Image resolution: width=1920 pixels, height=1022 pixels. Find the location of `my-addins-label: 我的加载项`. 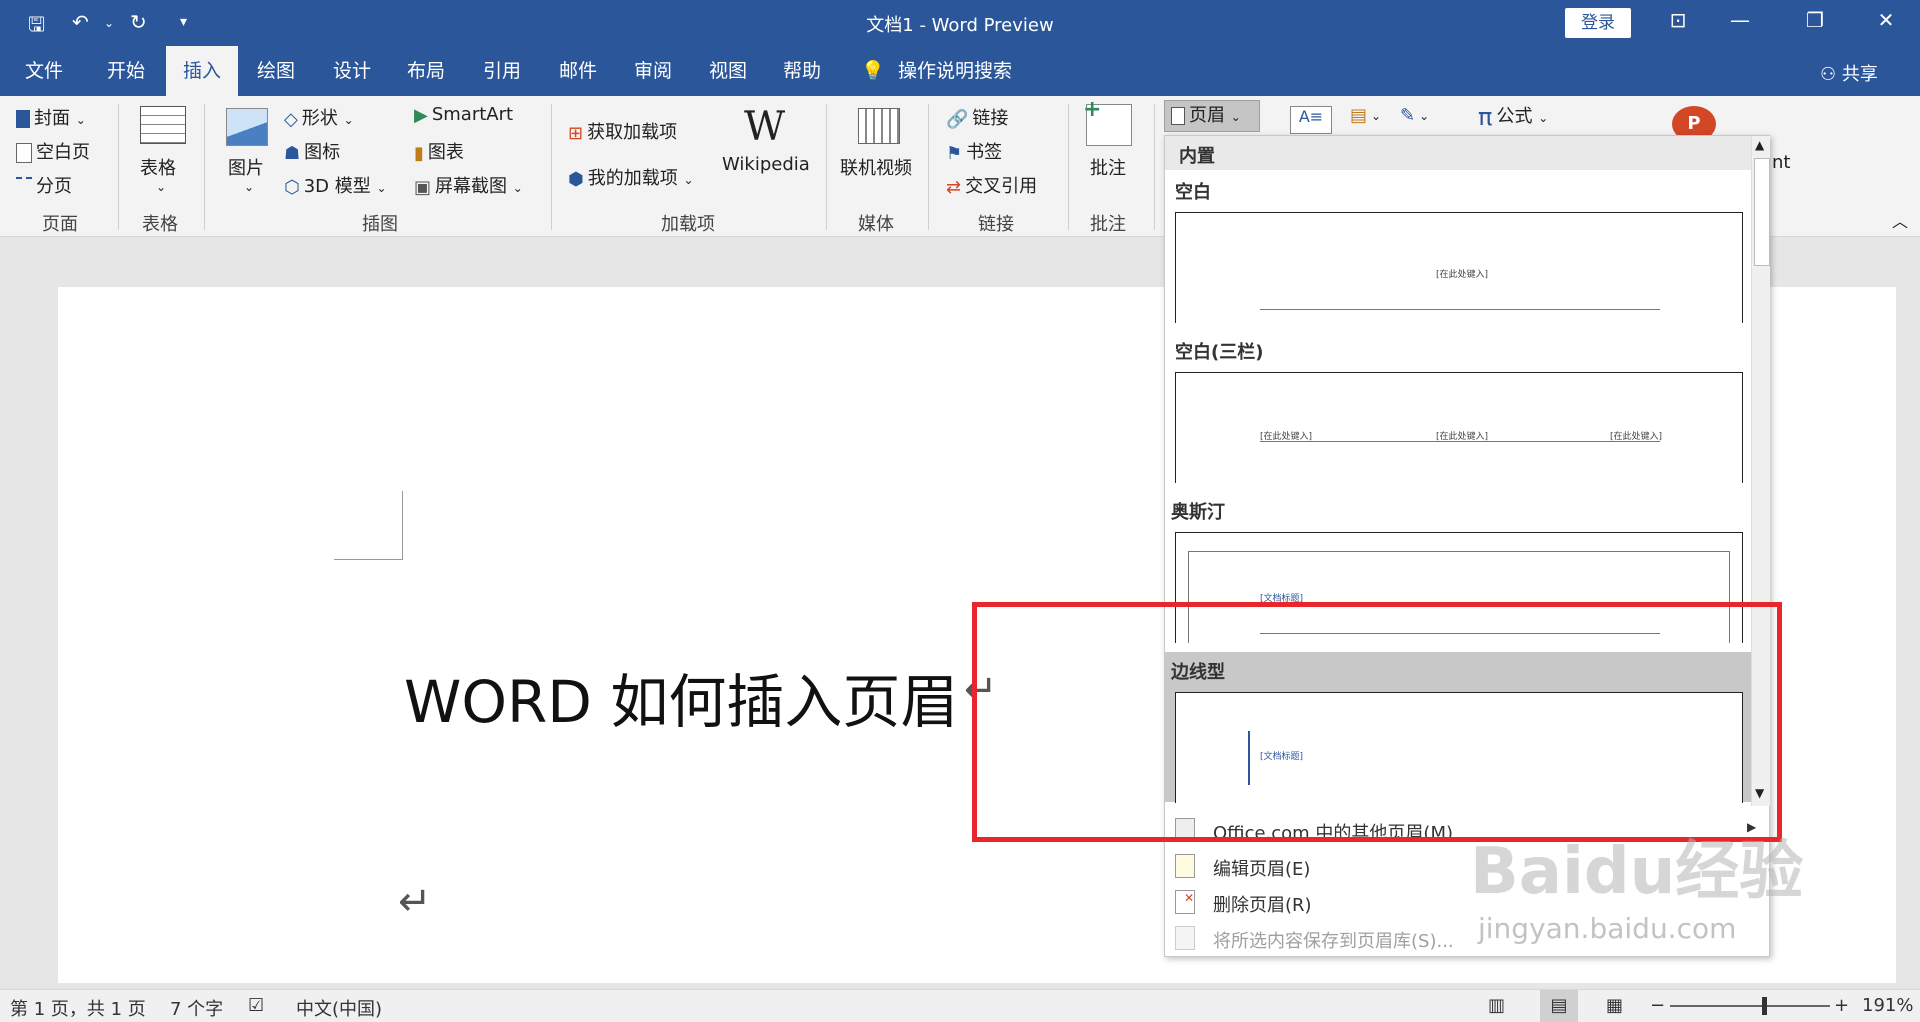

my-addins-label: 我的加载项 is located at coordinates (632, 178).